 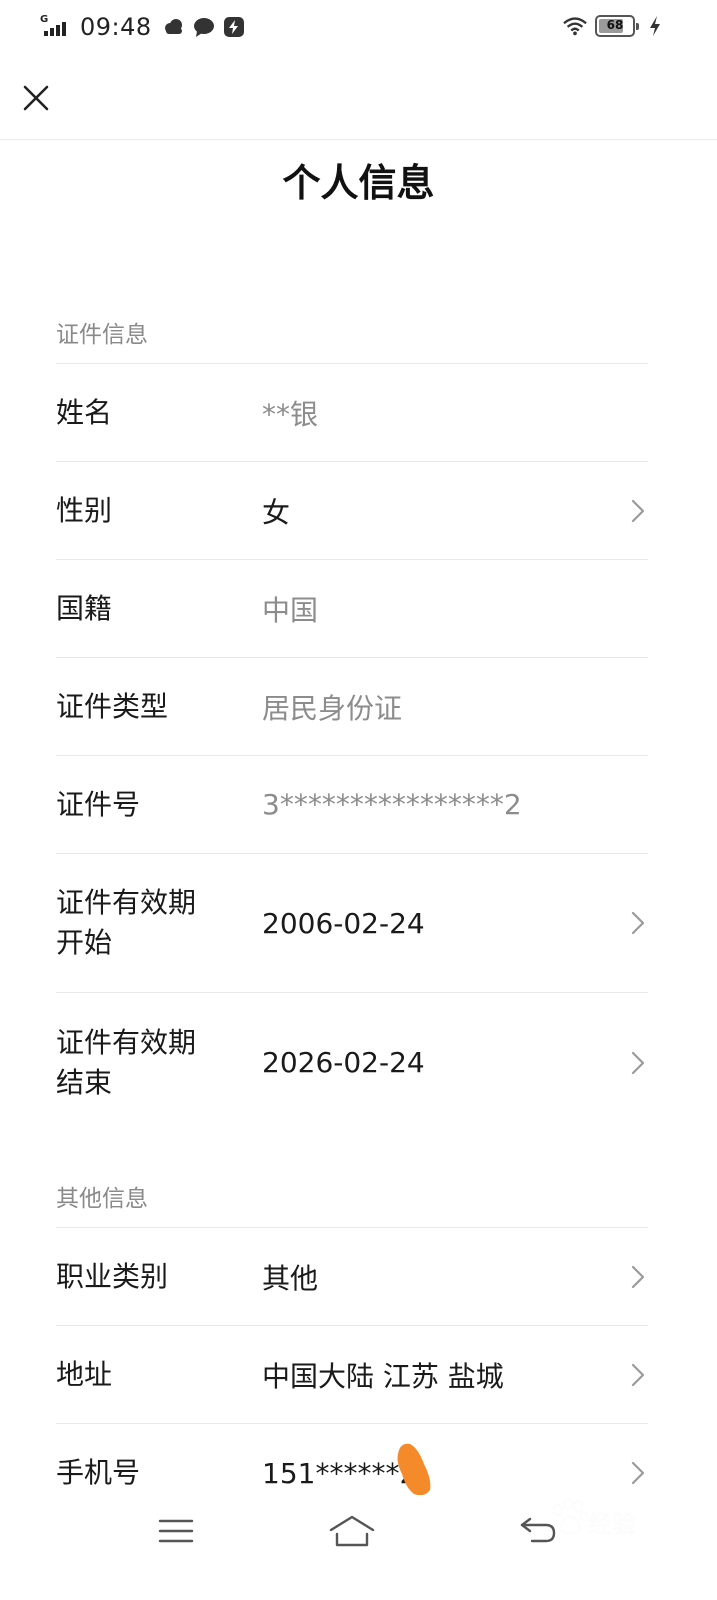 I want to click on section-label-other-info: 其他信息, so click(x=352, y=1196).